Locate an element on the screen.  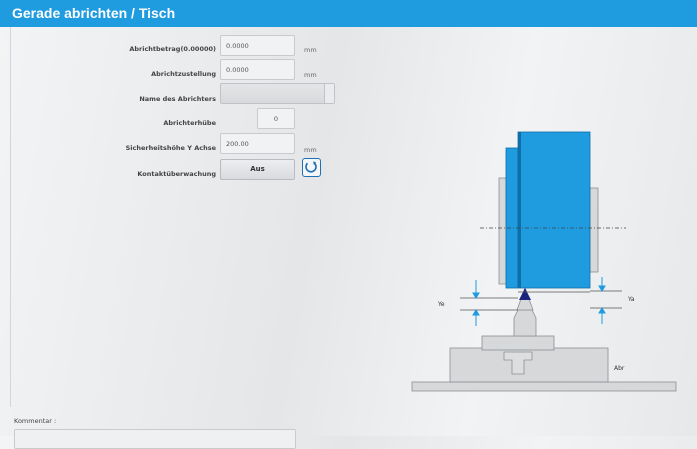
refresh-button is located at coordinates (311, 167).